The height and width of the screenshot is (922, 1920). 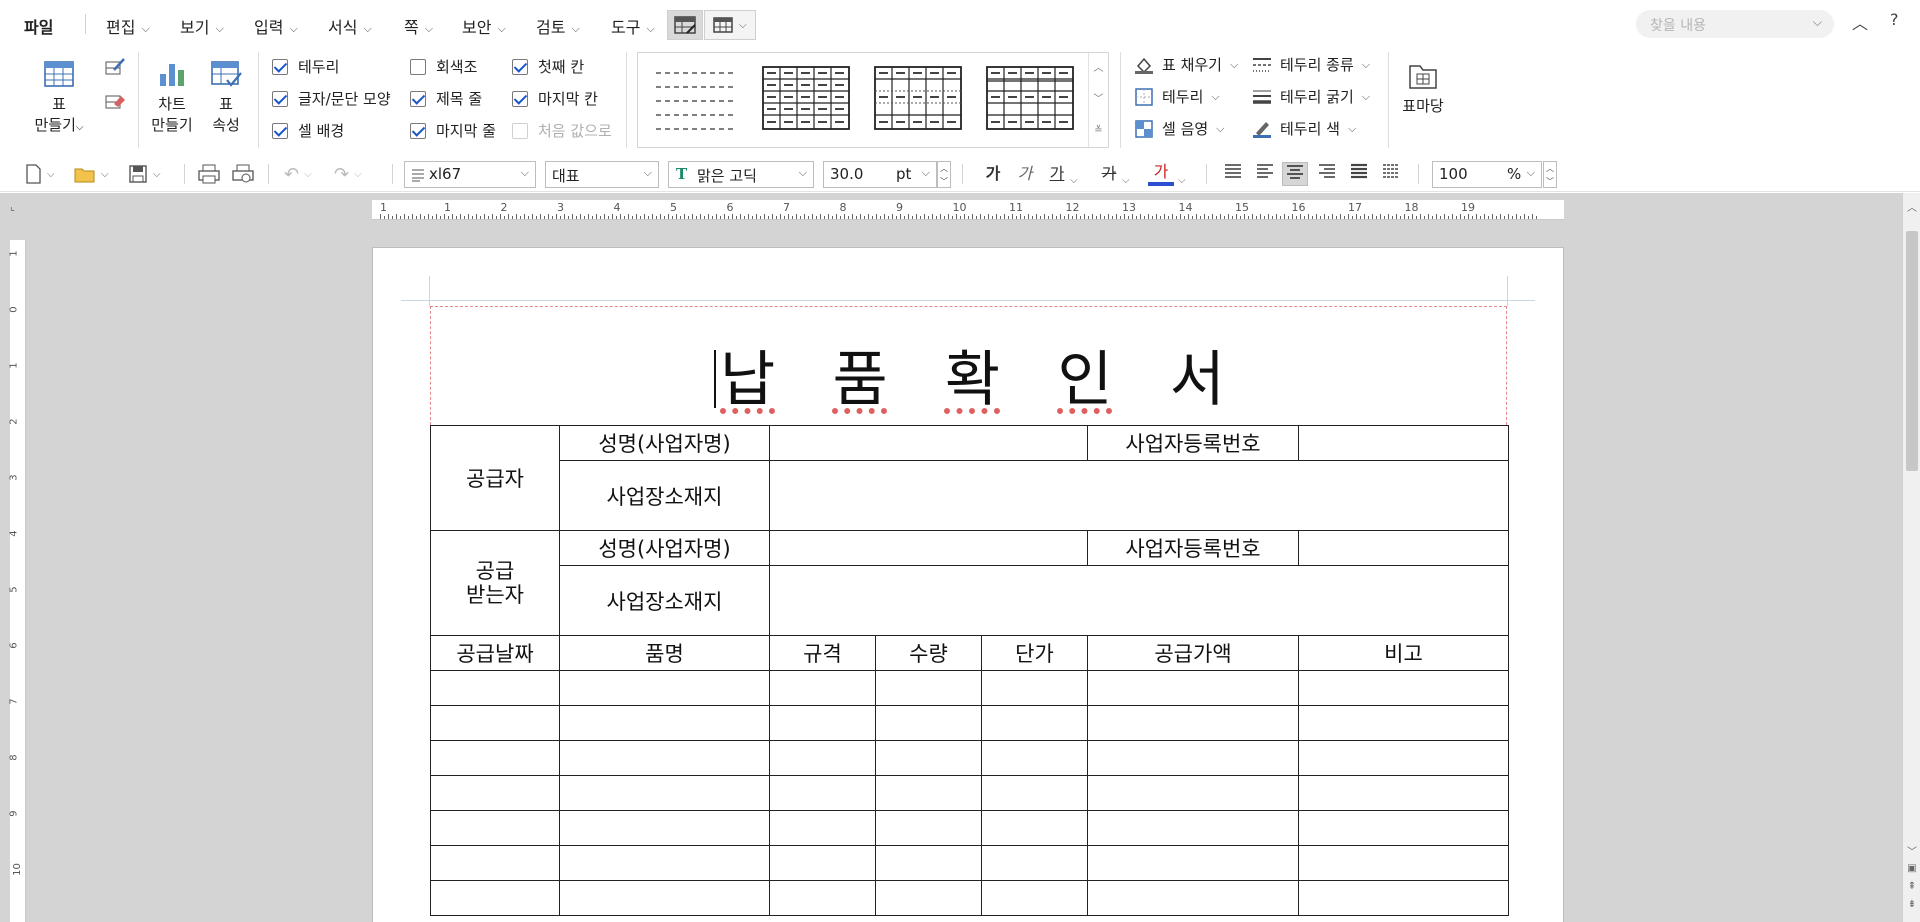 What do you see at coordinates (1177, 96) in the screenshot?
I see `border-button: 테두리 ⌵` at bounding box center [1177, 96].